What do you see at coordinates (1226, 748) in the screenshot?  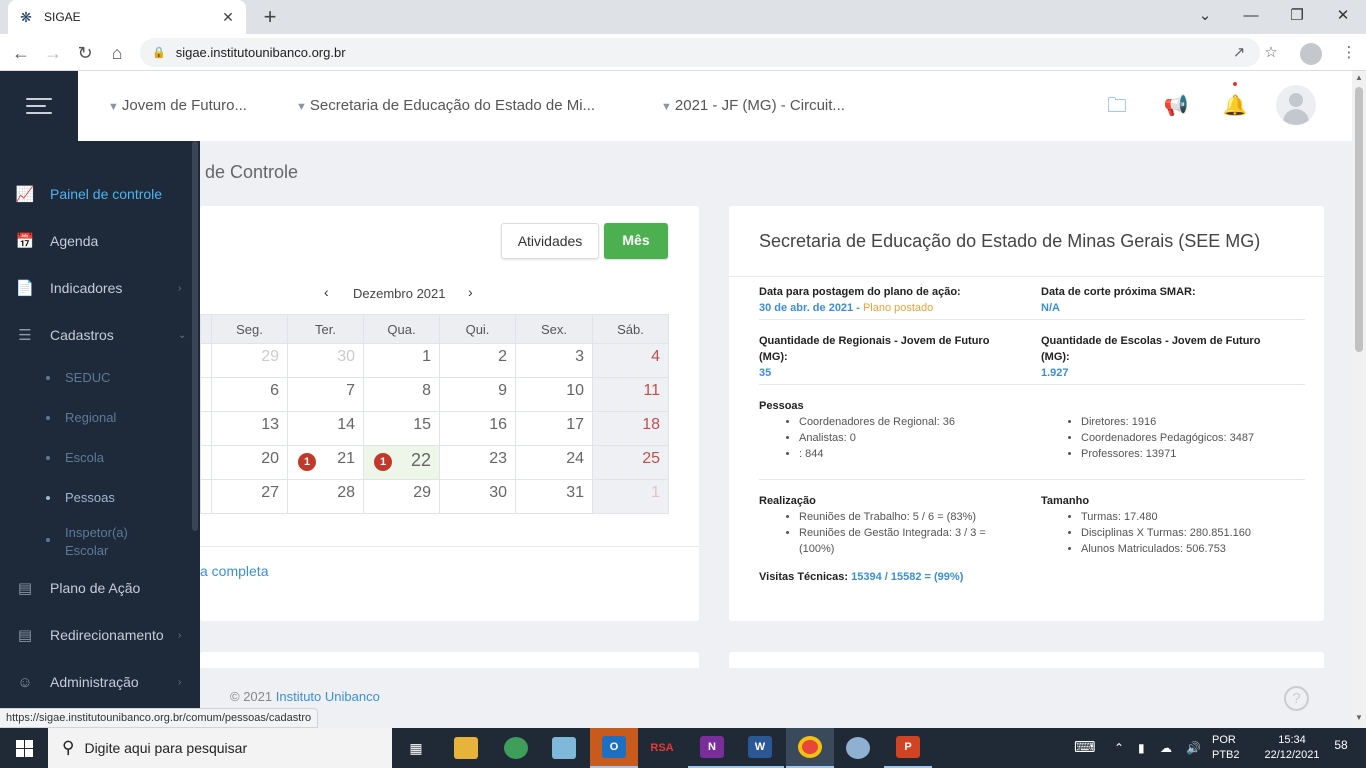 I see `language-indicator: POR PTB2` at bounding box center [1226, 748].